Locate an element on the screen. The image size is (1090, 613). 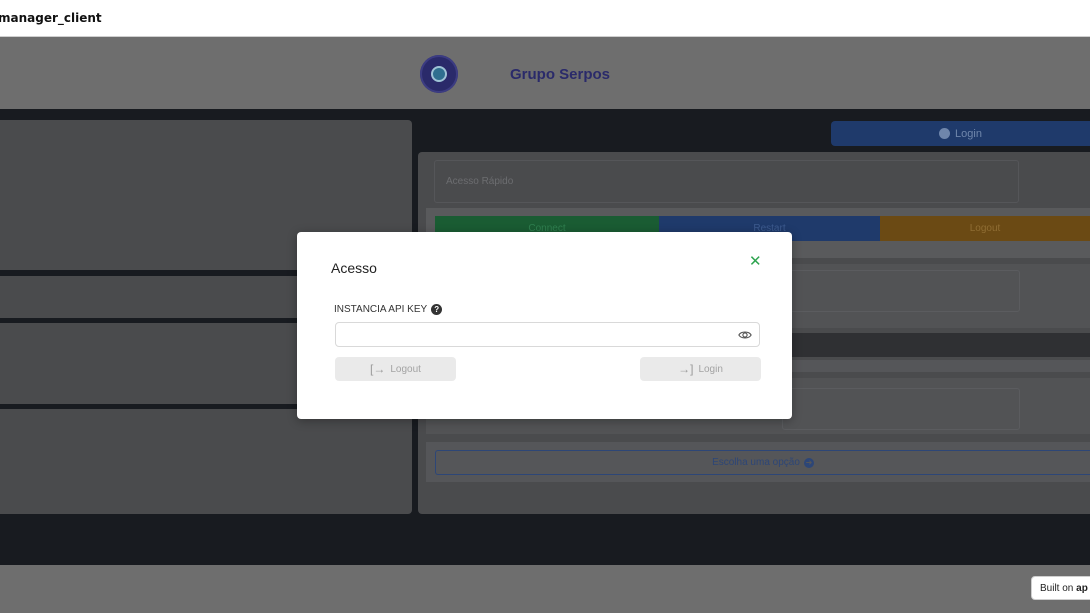
built-on-brand: ap is located at coordinates (1082, 588).